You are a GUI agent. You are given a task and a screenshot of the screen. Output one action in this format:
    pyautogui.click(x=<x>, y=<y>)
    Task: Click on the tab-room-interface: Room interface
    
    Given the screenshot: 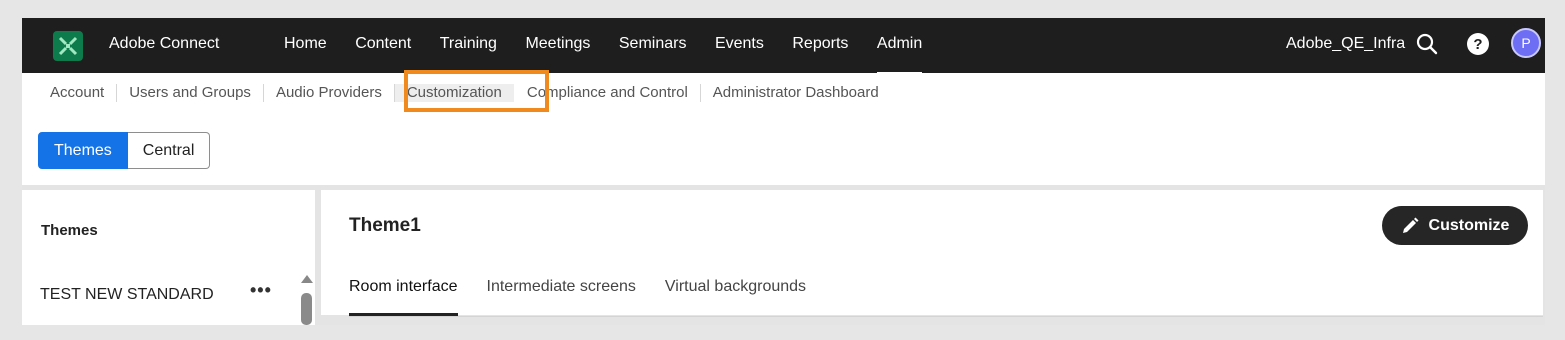 What is the action you would take?
    pyautogui.click(x=403, y=297)
    